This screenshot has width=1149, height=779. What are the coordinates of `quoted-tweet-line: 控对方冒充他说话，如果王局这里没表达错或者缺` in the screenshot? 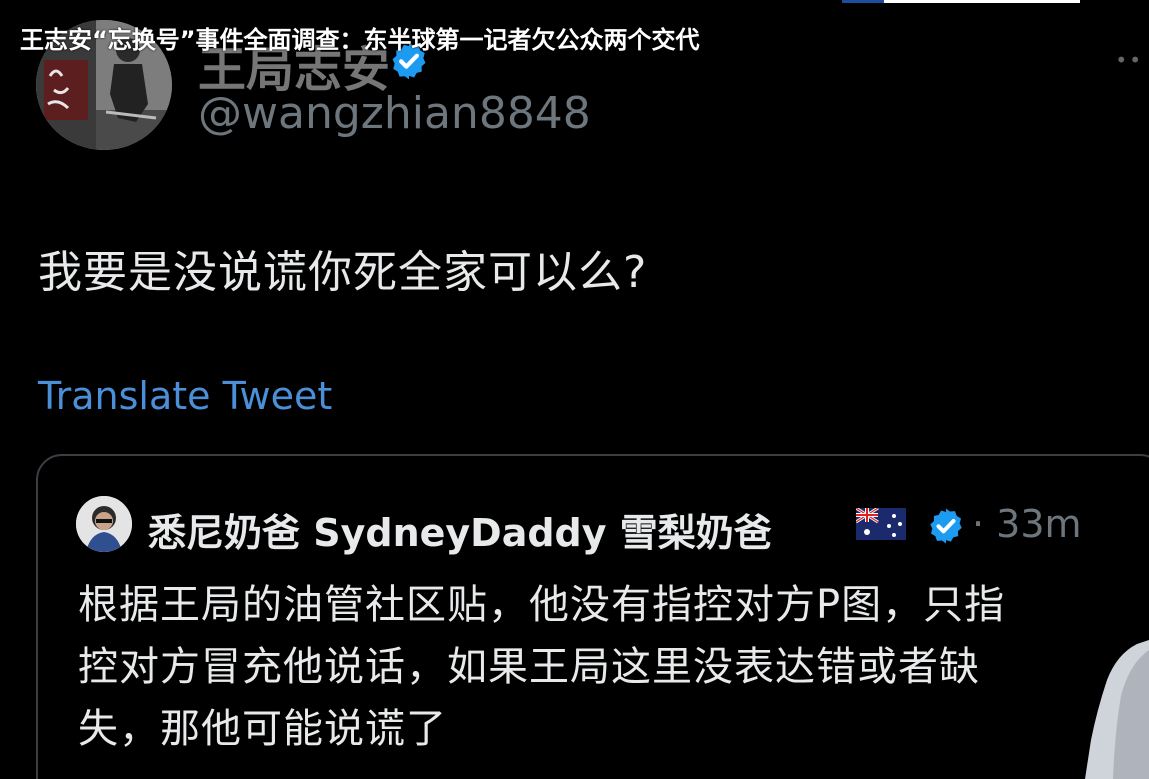 It's located at (529, 667).